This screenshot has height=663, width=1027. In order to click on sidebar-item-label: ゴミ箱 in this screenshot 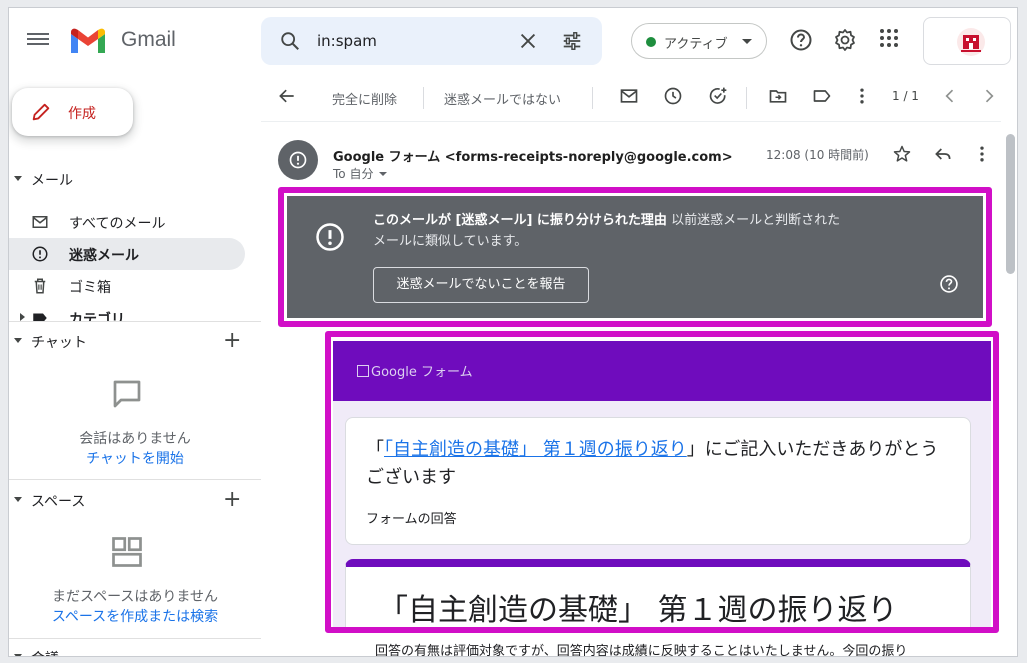, I will do `click(90, 288)`.